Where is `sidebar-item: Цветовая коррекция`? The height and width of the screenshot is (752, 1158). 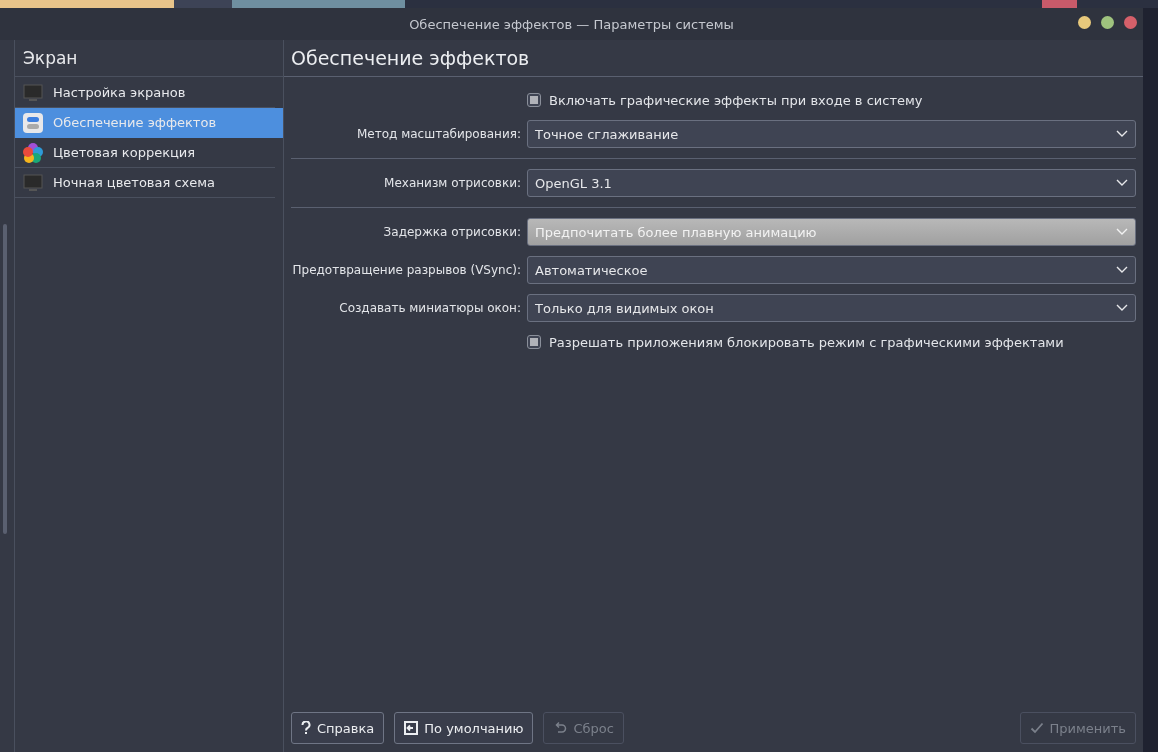
sidebar-item: Цветовая коррекция is located at coordinates (145, 153).